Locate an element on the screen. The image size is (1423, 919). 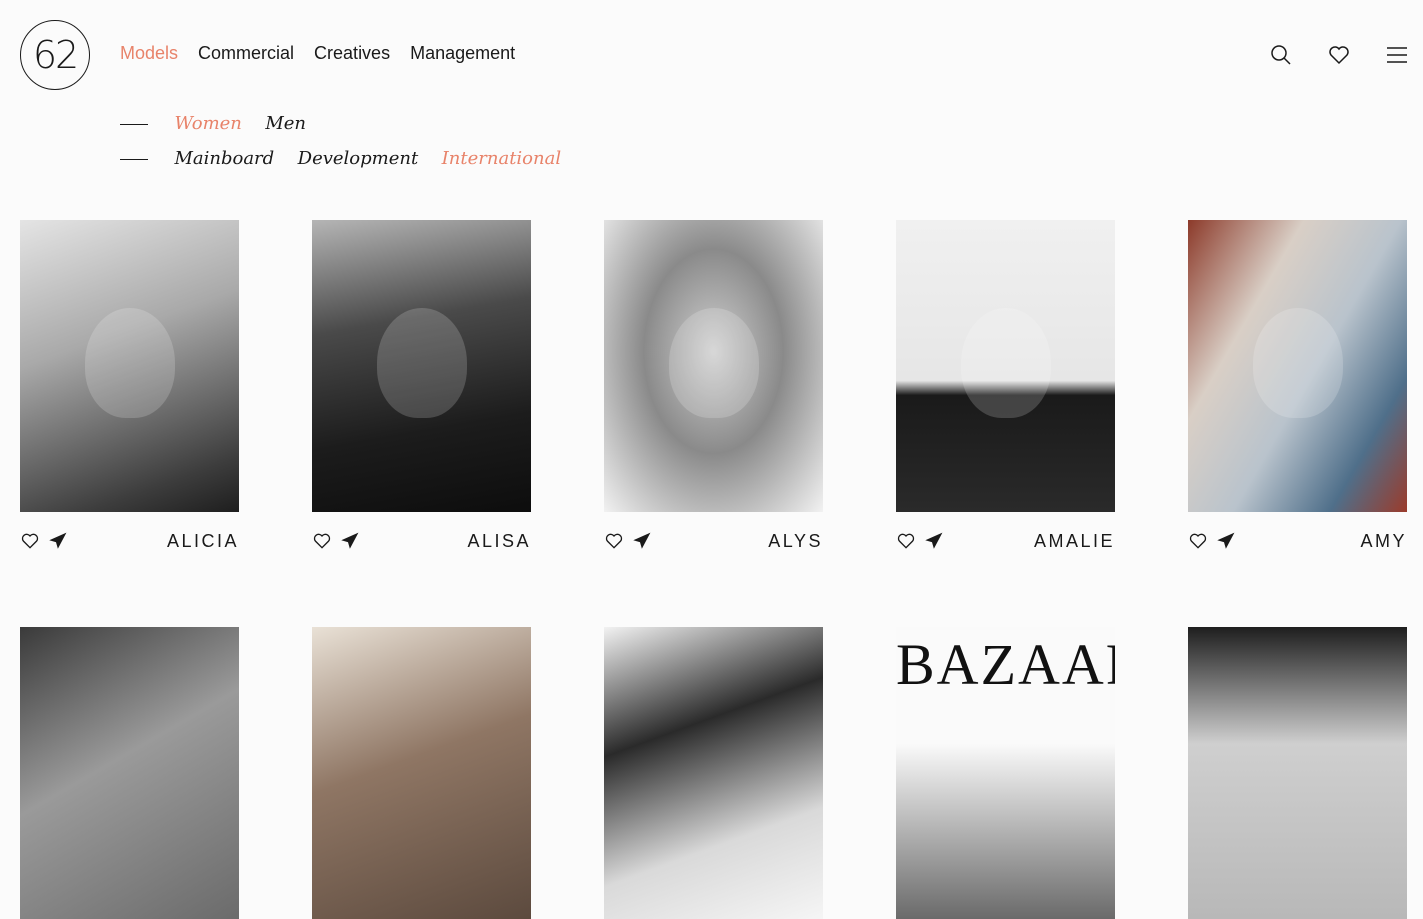
filter-international: International is located at coordinates (501, 158).